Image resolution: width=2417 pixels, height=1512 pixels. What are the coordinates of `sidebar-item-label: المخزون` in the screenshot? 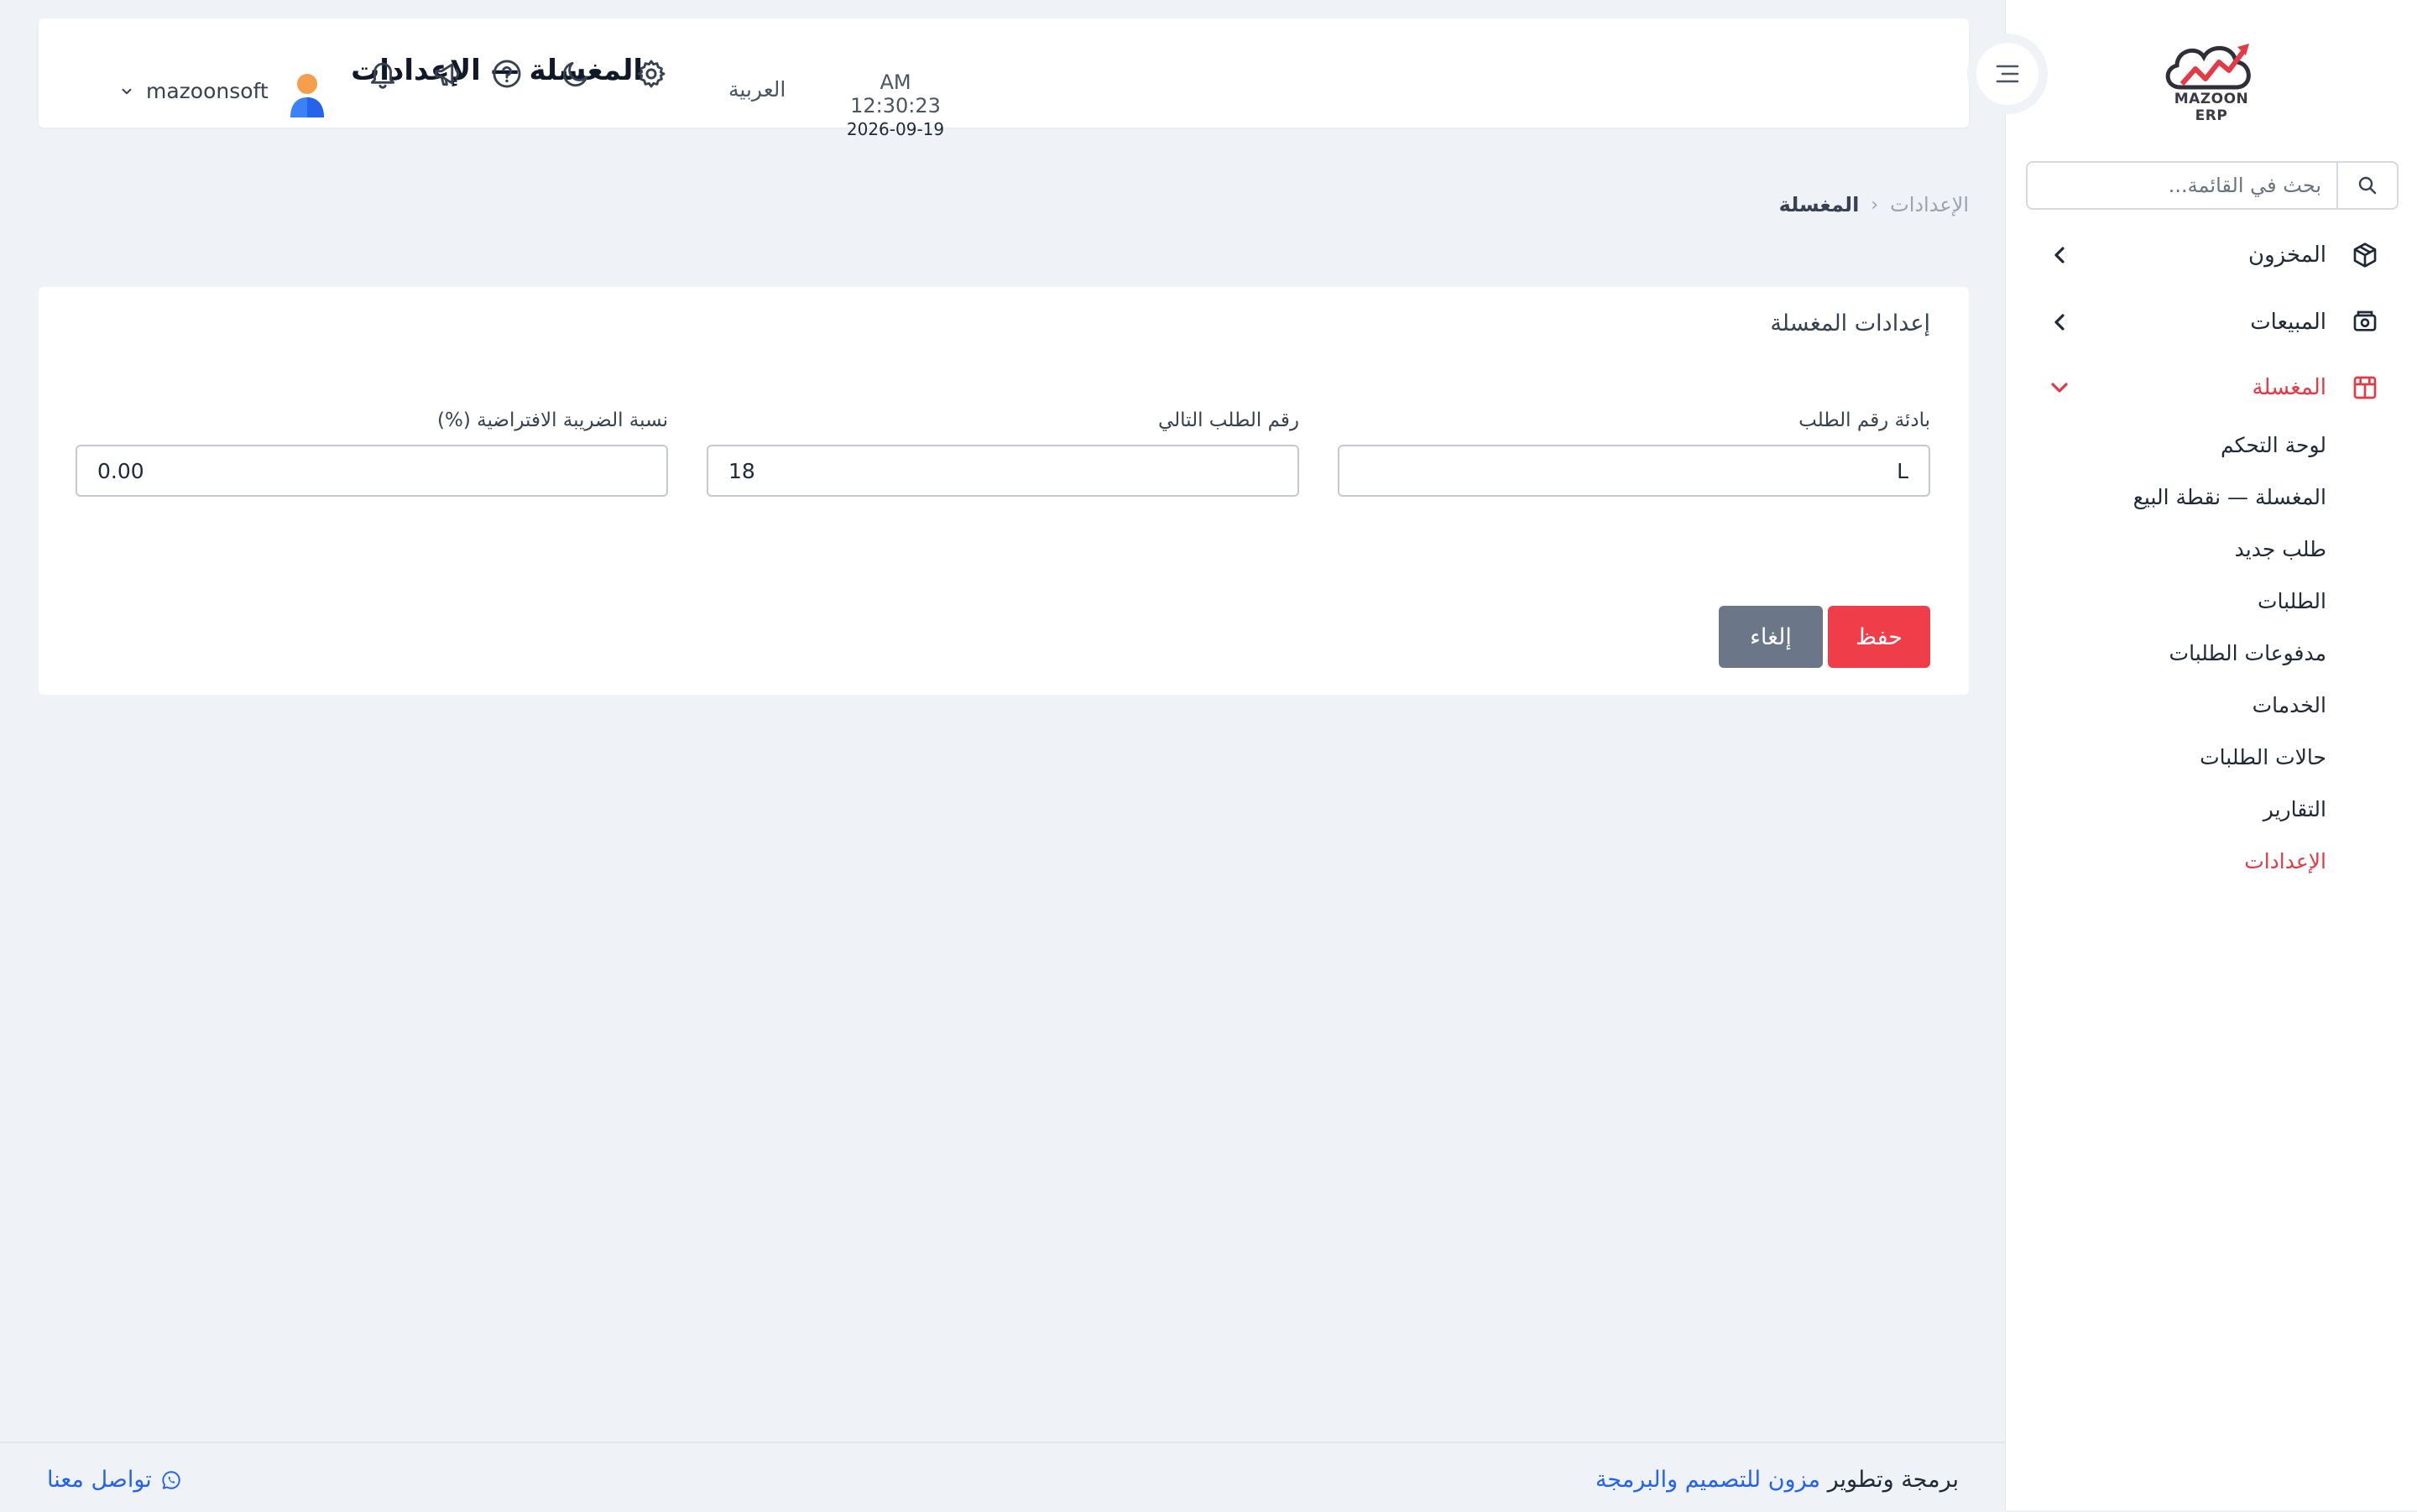 It's located at (2287, 255).